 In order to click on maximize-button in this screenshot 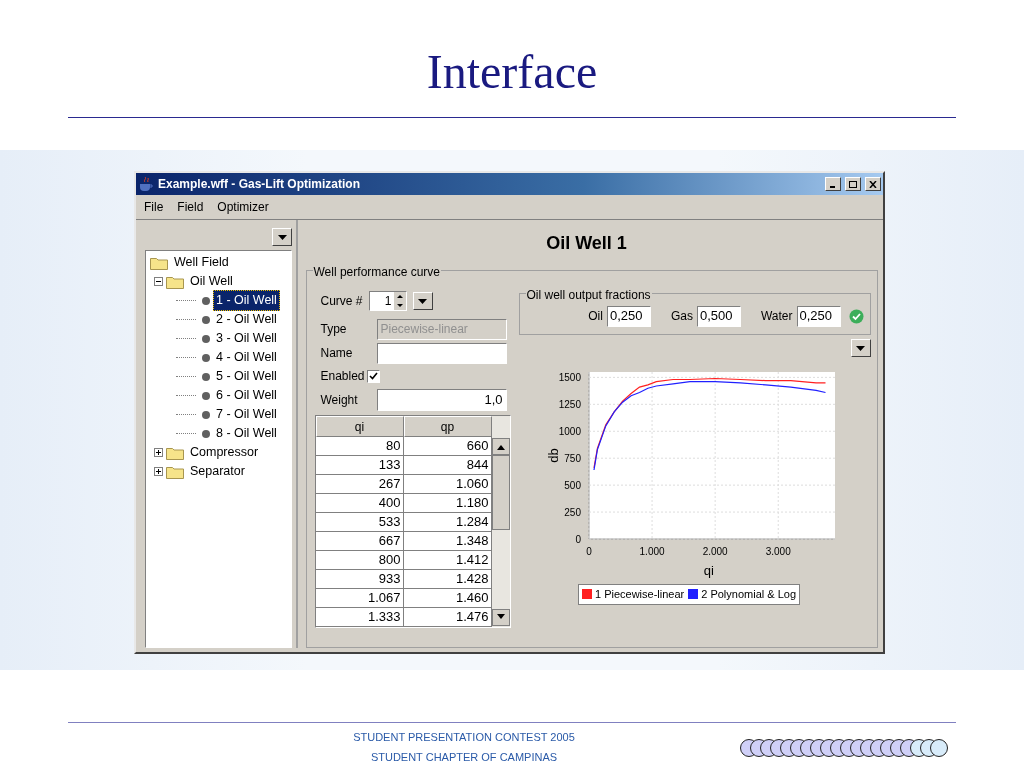, I will do `click(853, 184)`.